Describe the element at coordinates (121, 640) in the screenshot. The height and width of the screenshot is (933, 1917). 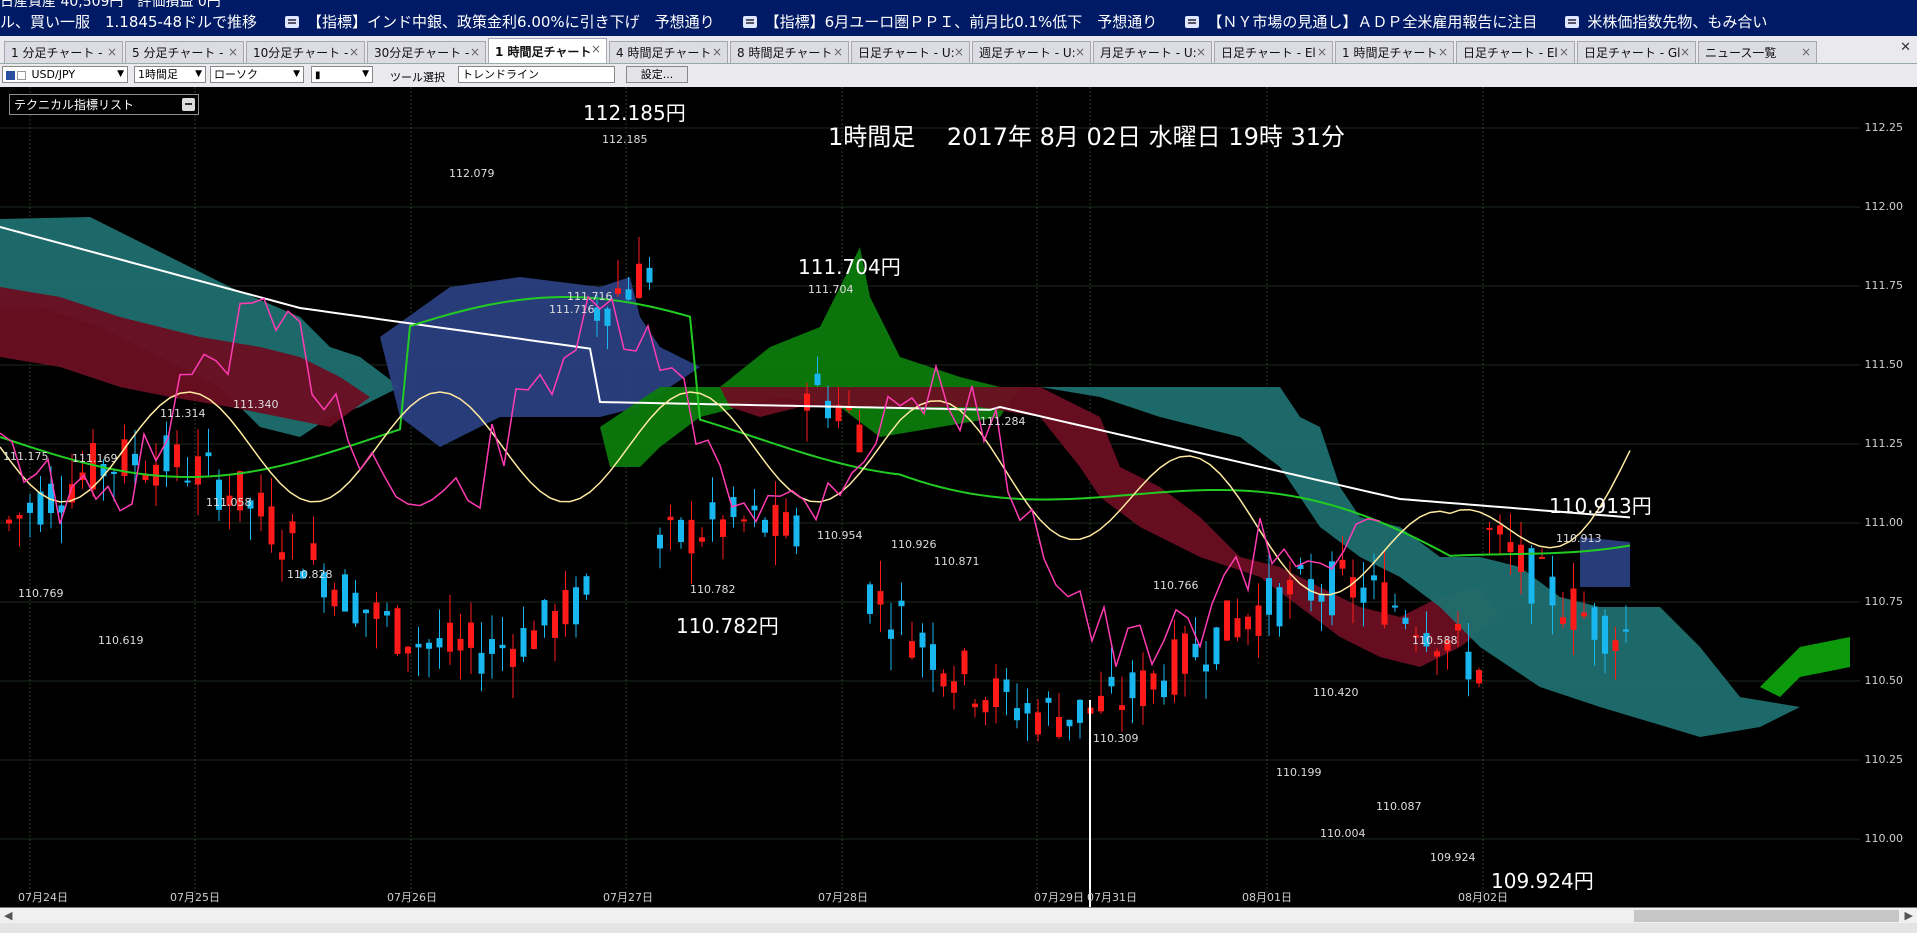
I see `price-point-label: 110.619` at that location.